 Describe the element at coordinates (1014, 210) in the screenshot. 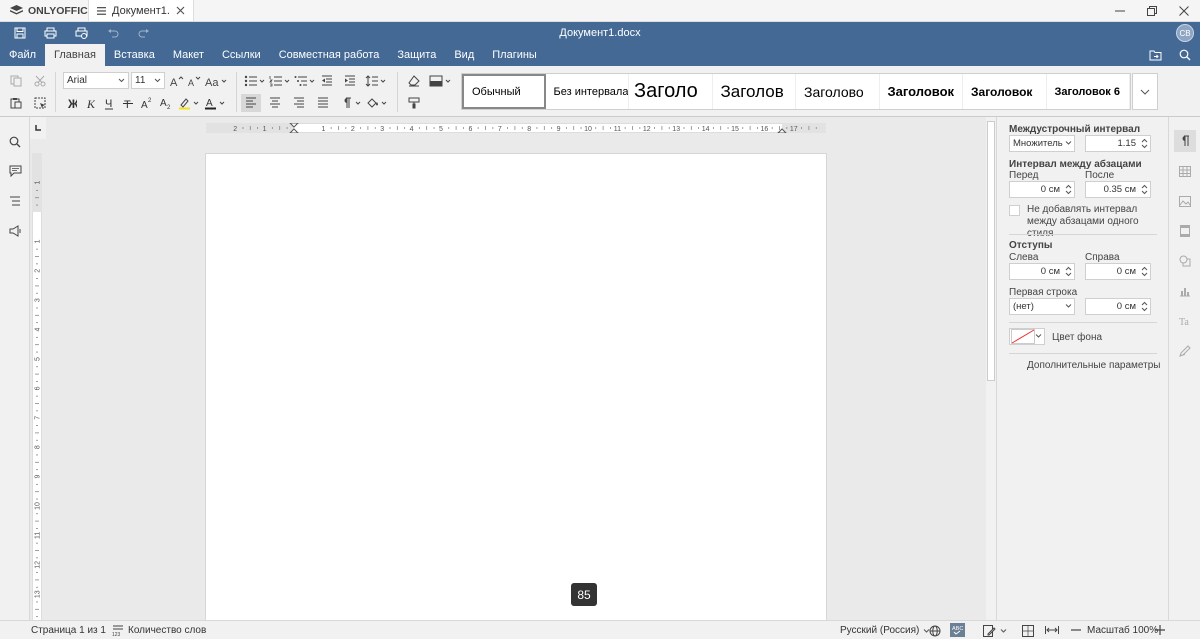

I see `no-spacing-same-style-checkbox` at that location.